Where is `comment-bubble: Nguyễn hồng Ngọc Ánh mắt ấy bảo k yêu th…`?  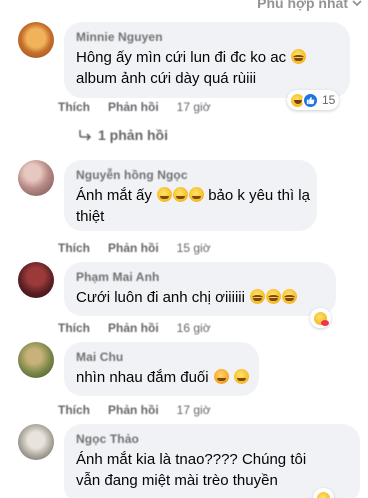 comment-bubble: Nguyễn hồng Ngọc Ánh mắt ấy bảo k yêu th… is located at coordinates (190, 195).